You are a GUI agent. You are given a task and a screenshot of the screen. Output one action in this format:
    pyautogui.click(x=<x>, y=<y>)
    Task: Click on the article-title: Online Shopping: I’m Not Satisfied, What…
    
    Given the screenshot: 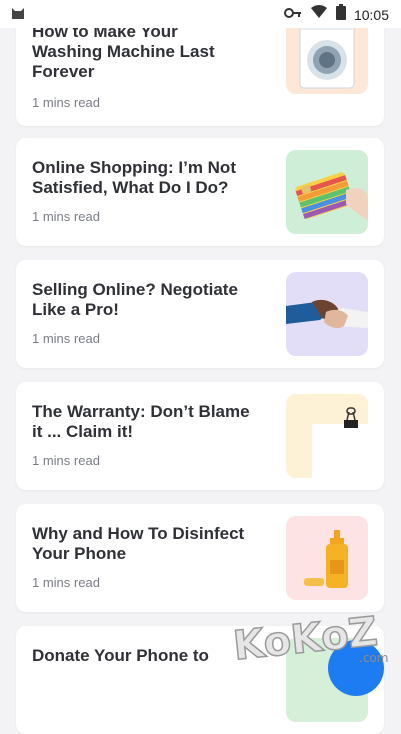 What is the action you would take?
    pyautogui.click(x=134, y=177)
    